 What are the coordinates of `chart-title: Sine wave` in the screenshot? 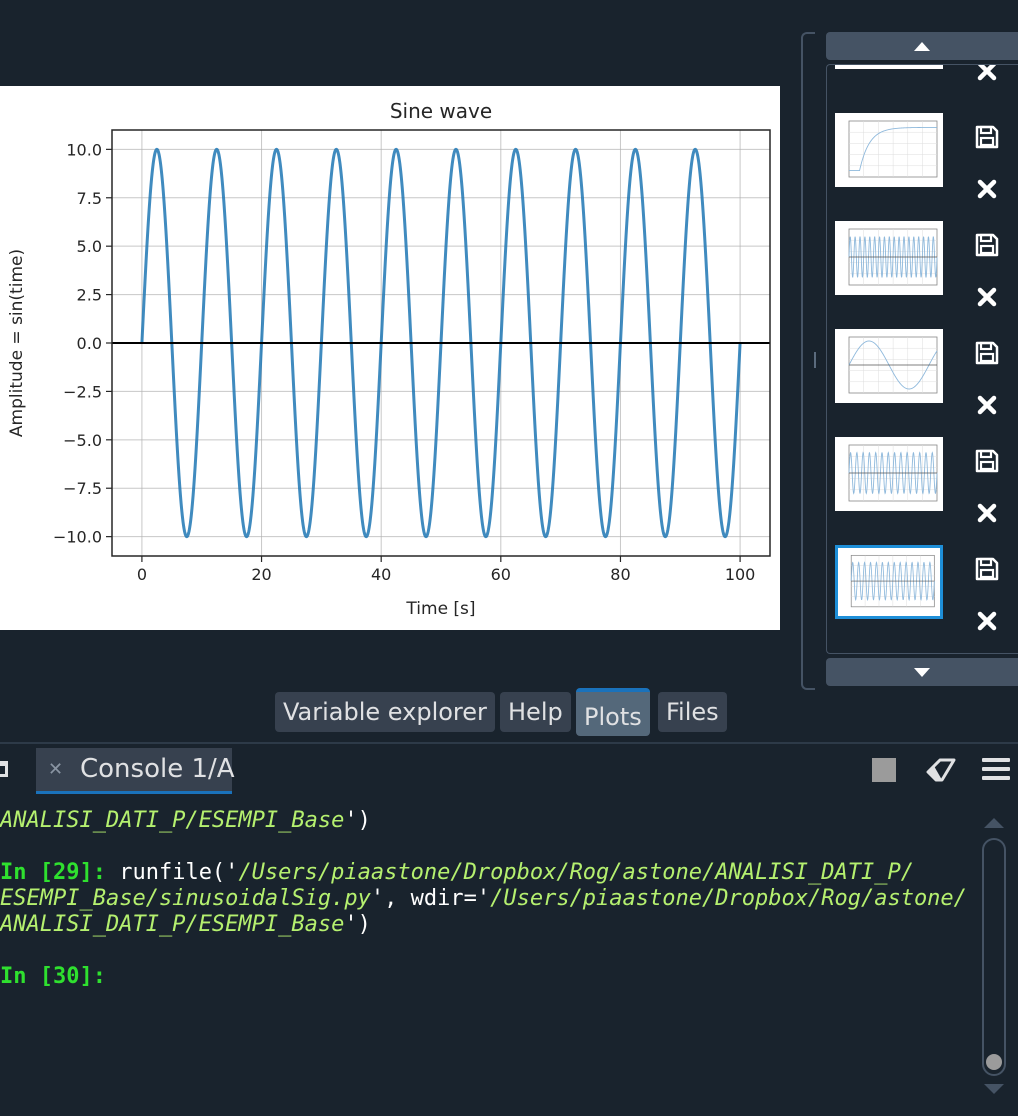 It's located at (441, 111).